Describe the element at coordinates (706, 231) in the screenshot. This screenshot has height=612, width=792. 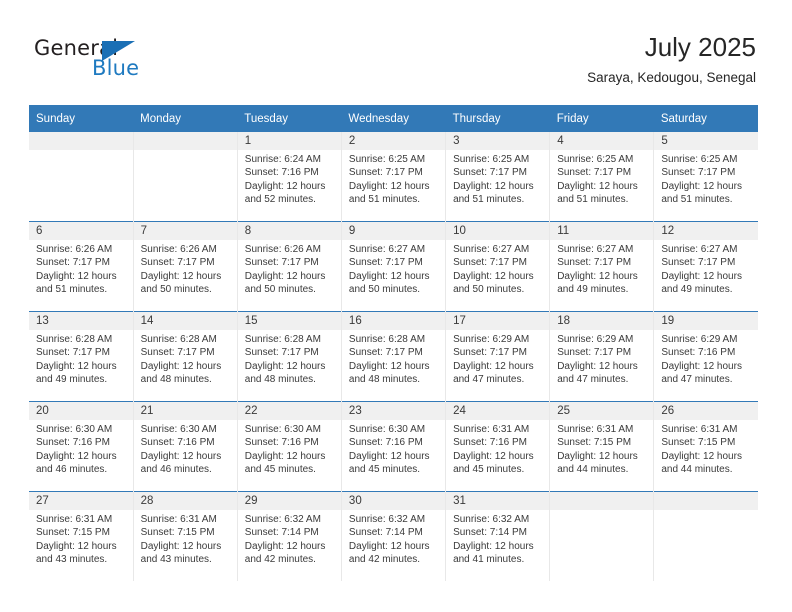
I see `day-number: 12` at that location.